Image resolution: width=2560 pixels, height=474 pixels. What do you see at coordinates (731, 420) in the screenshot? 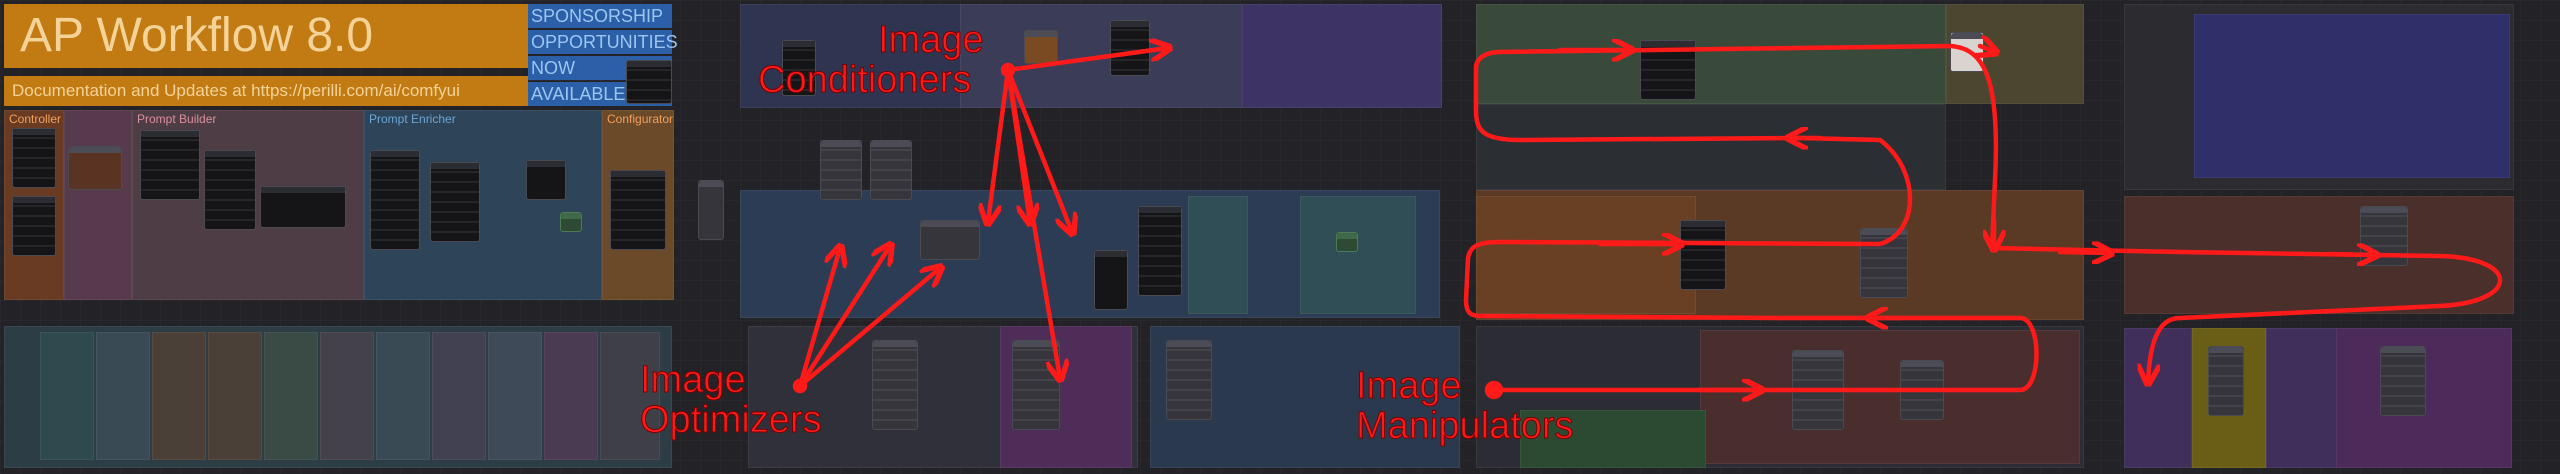
I see `annotation-line: Optimizers` at bounding box center [731, 420].